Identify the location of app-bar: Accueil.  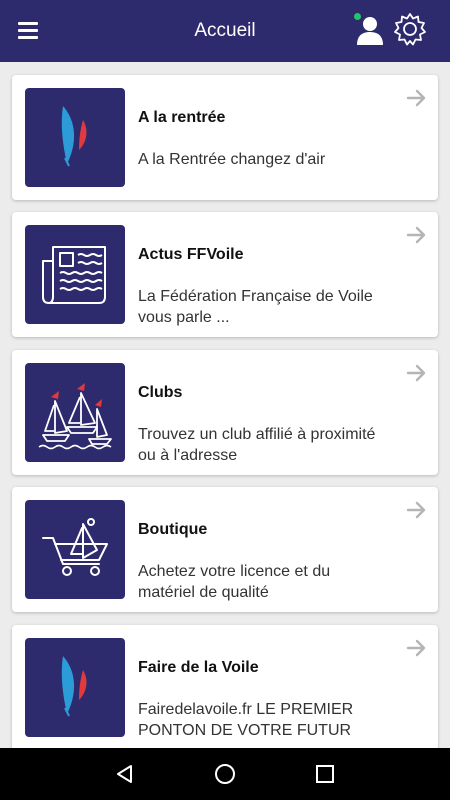
(225, 31).